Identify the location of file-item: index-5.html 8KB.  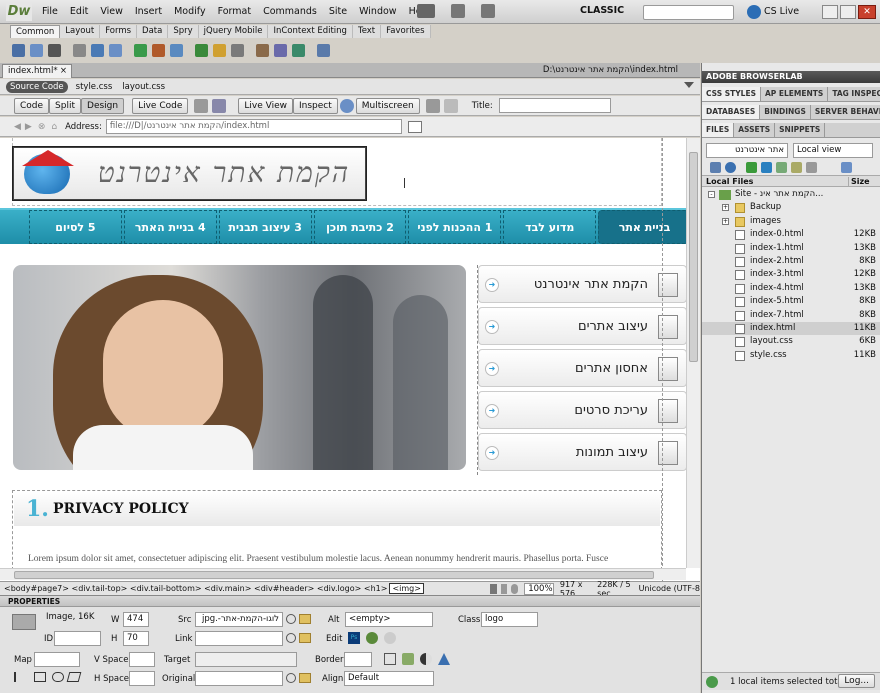
(791, 301).